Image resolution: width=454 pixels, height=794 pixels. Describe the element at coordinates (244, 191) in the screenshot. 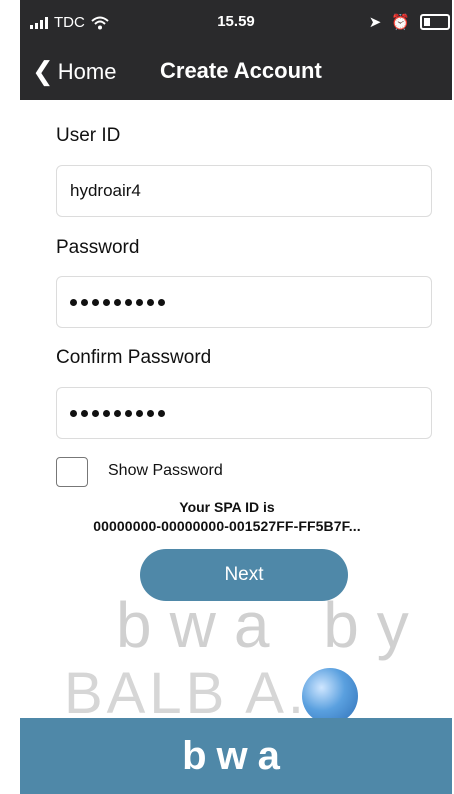

I see `user-id-field: hydroair4` at that location.